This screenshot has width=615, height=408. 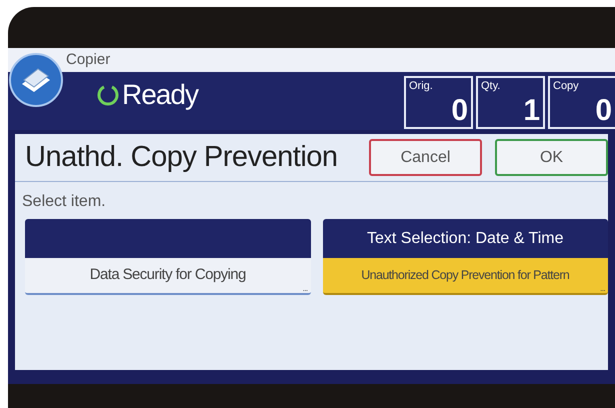 What do you see at coordinates (108, 95) in the screenshot?
I see `ready-icon` at bounding box center [108, 95].